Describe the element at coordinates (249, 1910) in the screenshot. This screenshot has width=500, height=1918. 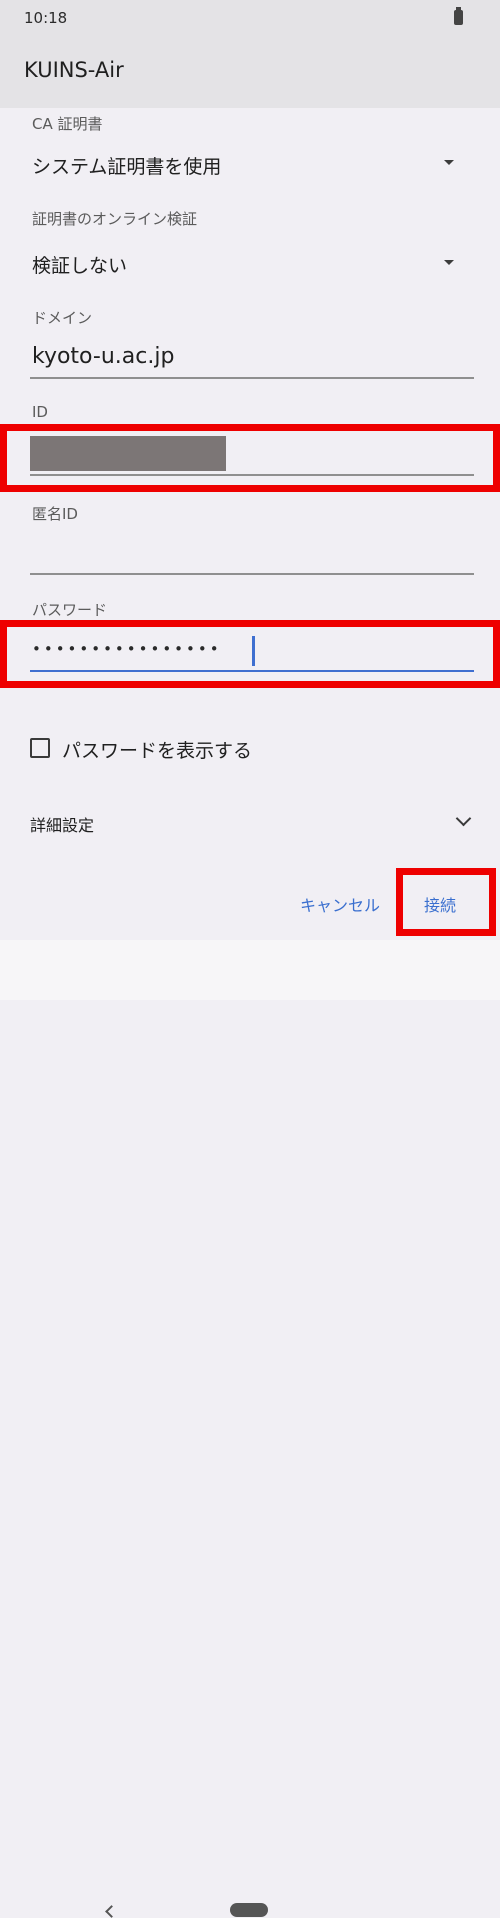
I see `home-icon` at that location.